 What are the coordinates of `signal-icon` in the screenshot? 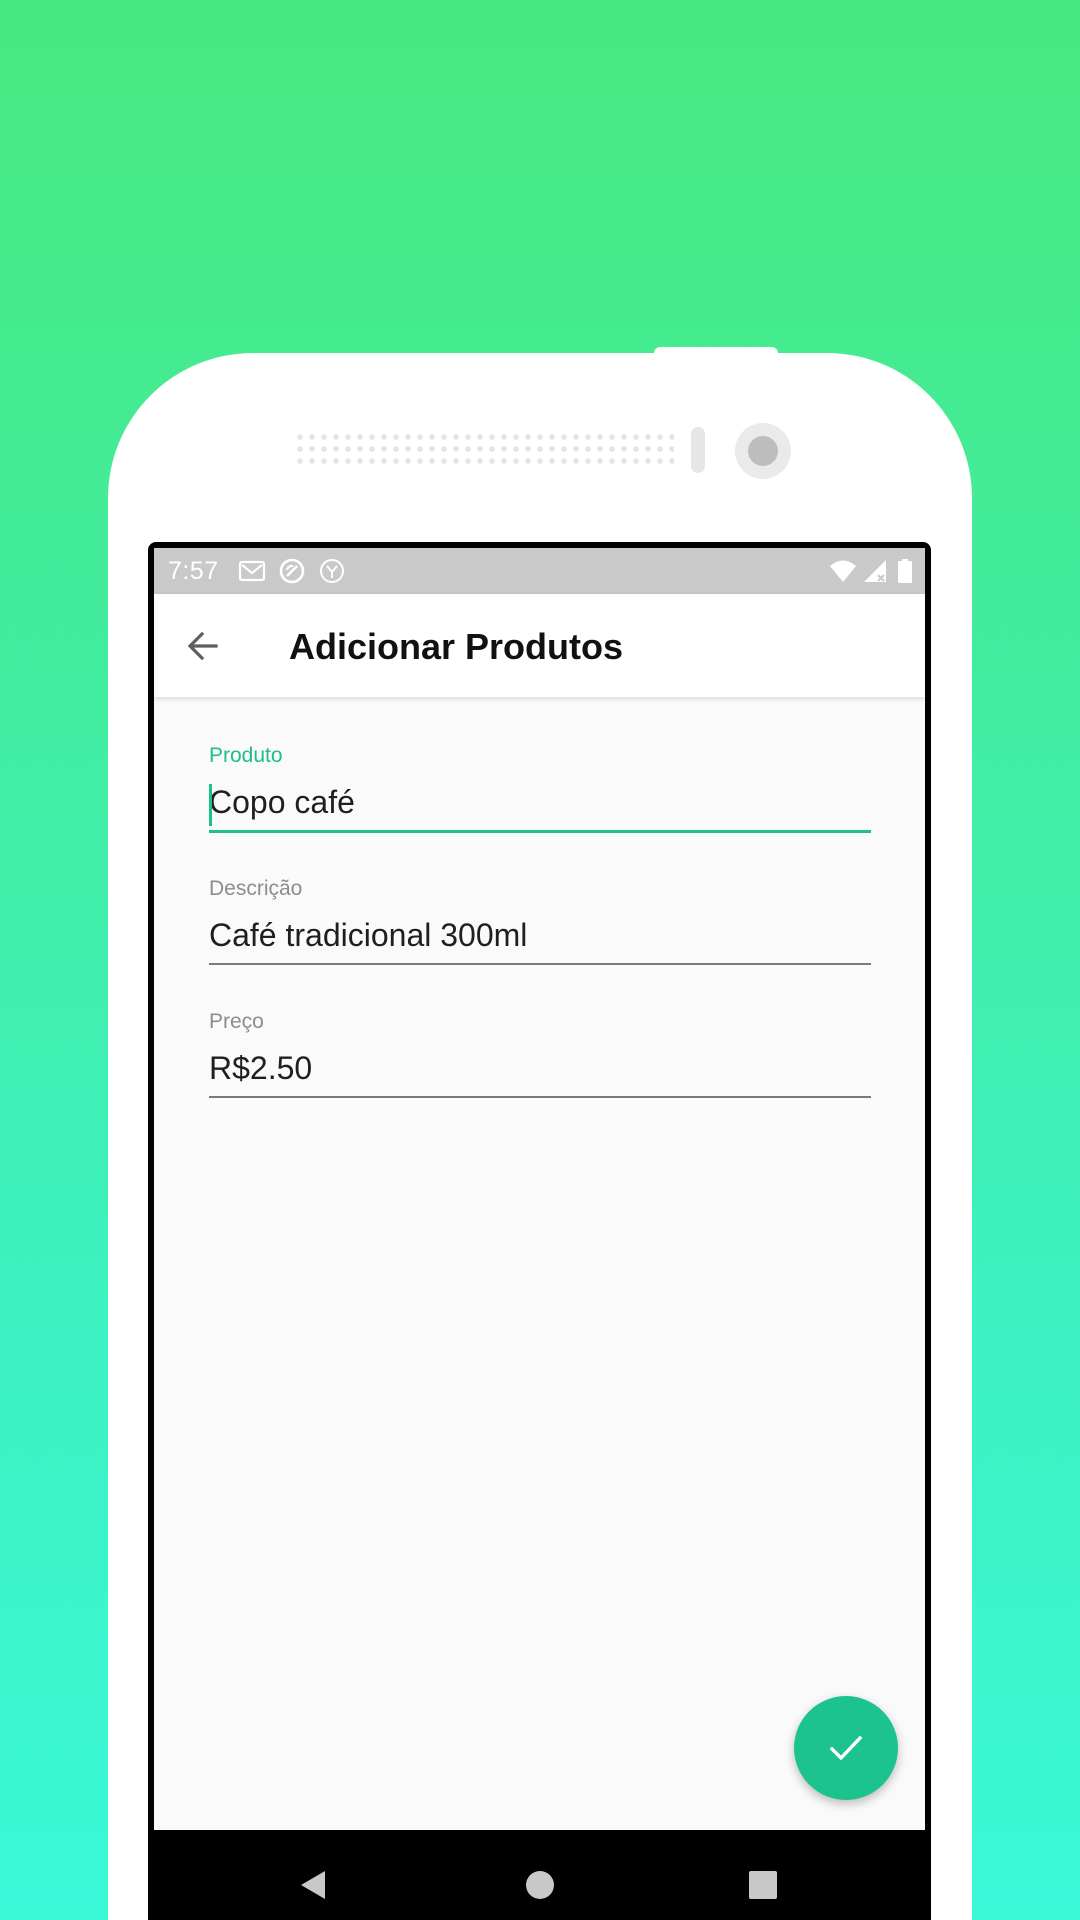 It's located at (875, 571).